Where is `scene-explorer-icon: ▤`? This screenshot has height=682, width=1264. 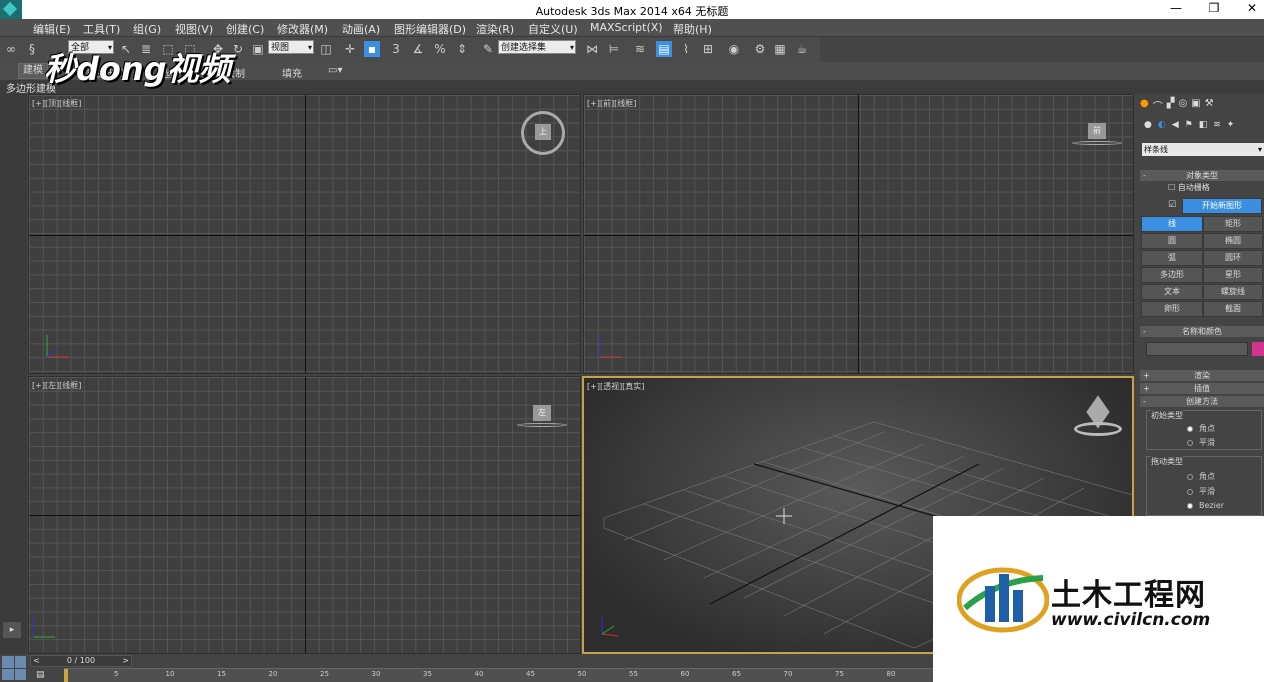 scene-explorer-icon: ▤ is located at coordinates (664, 49).